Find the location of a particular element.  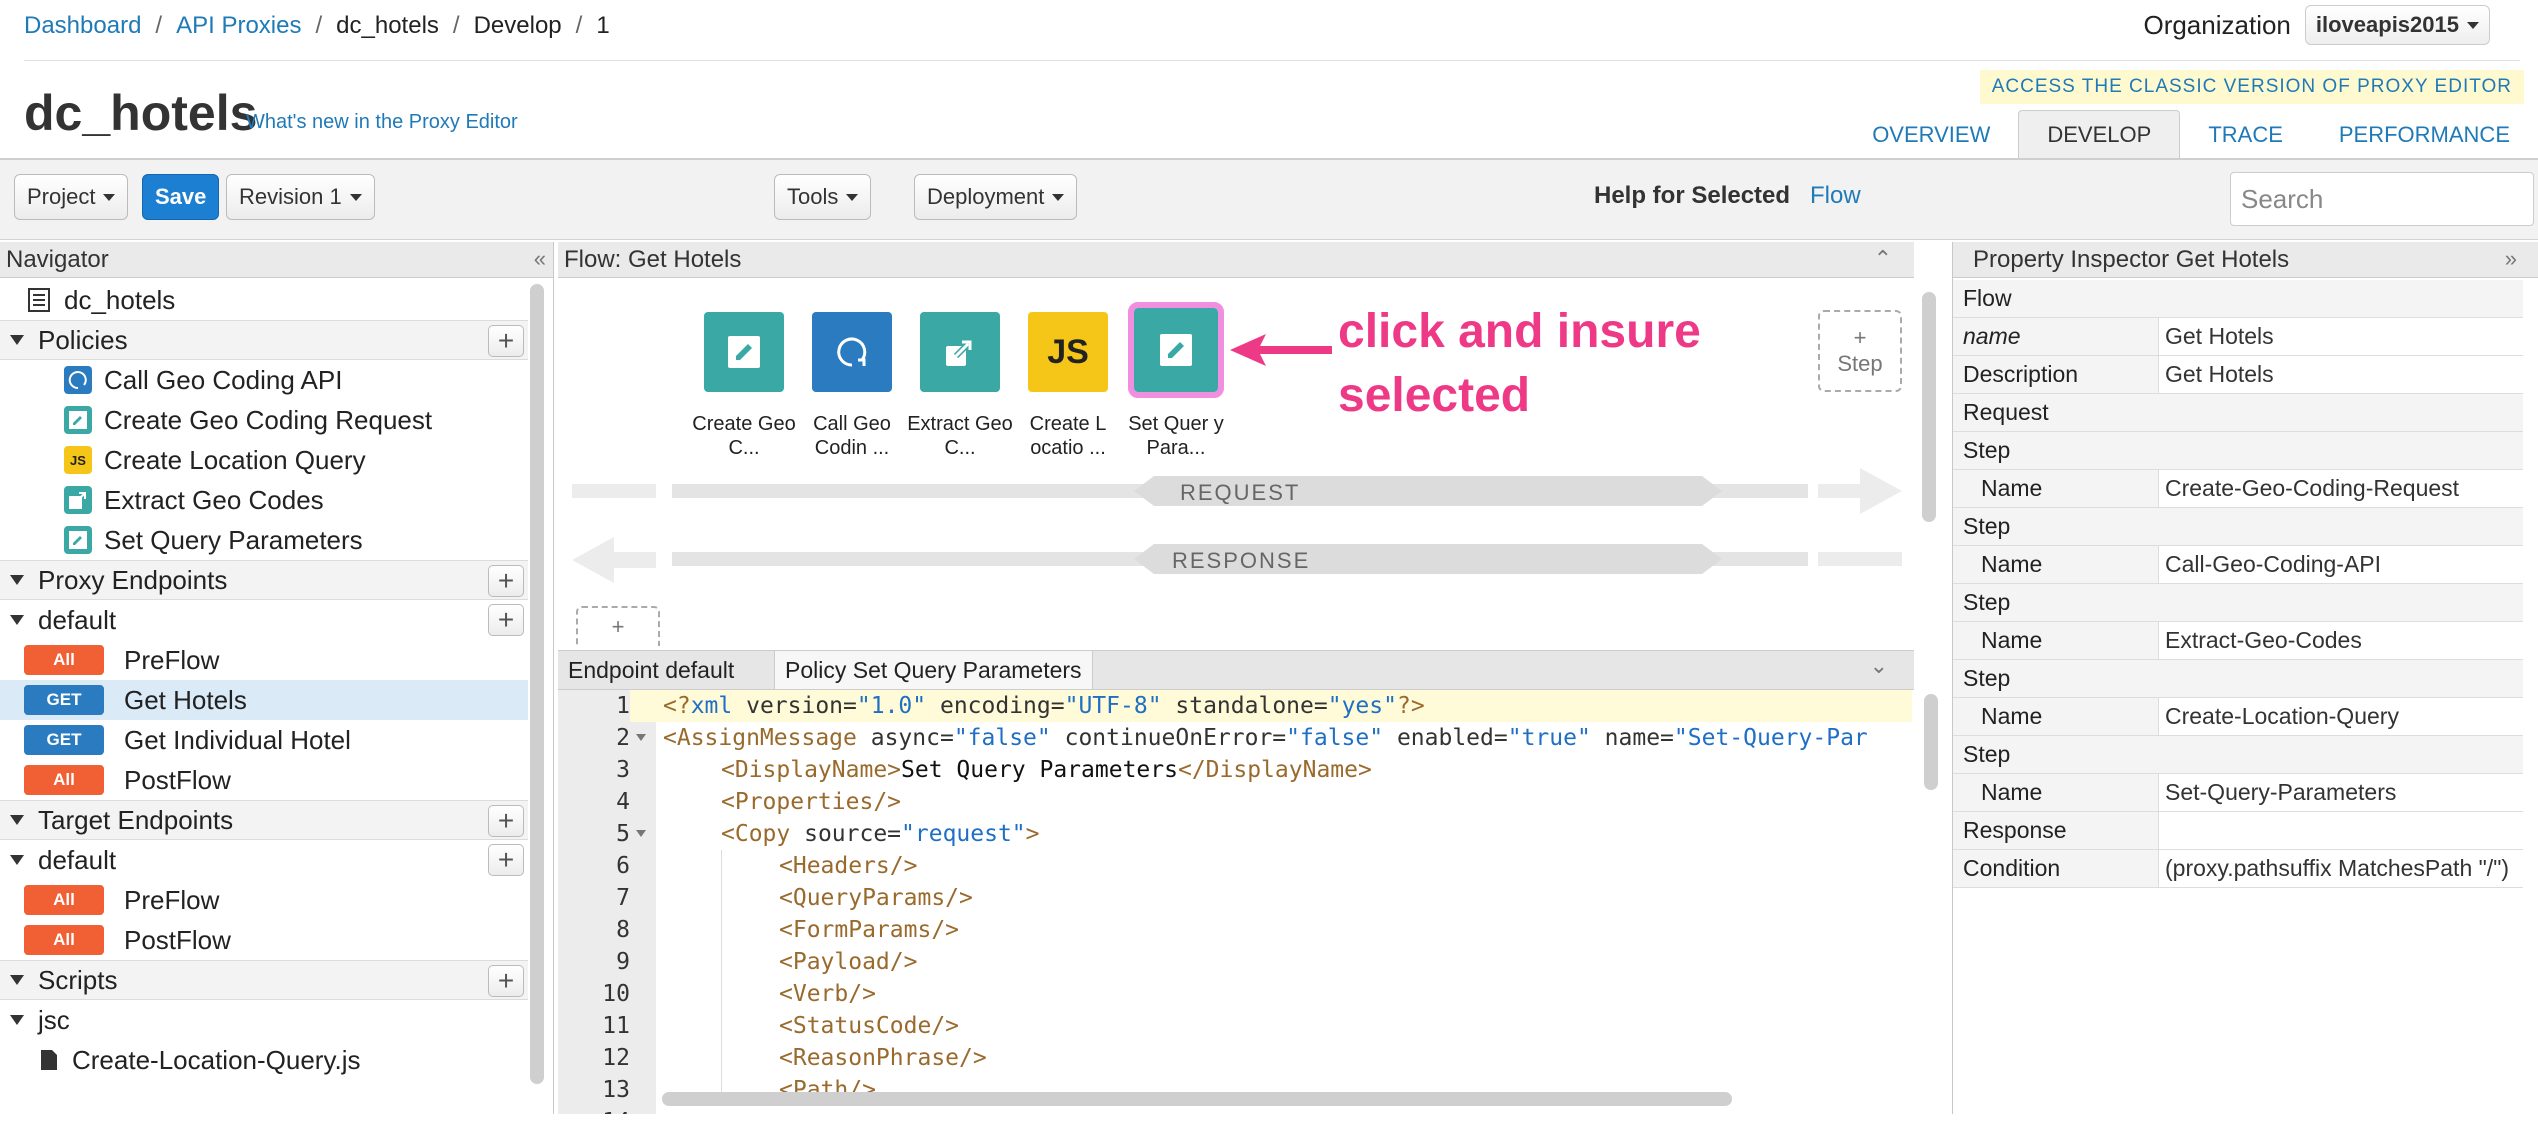

organization-select: iloveapis2015 is located at coordinates (2397, 25).